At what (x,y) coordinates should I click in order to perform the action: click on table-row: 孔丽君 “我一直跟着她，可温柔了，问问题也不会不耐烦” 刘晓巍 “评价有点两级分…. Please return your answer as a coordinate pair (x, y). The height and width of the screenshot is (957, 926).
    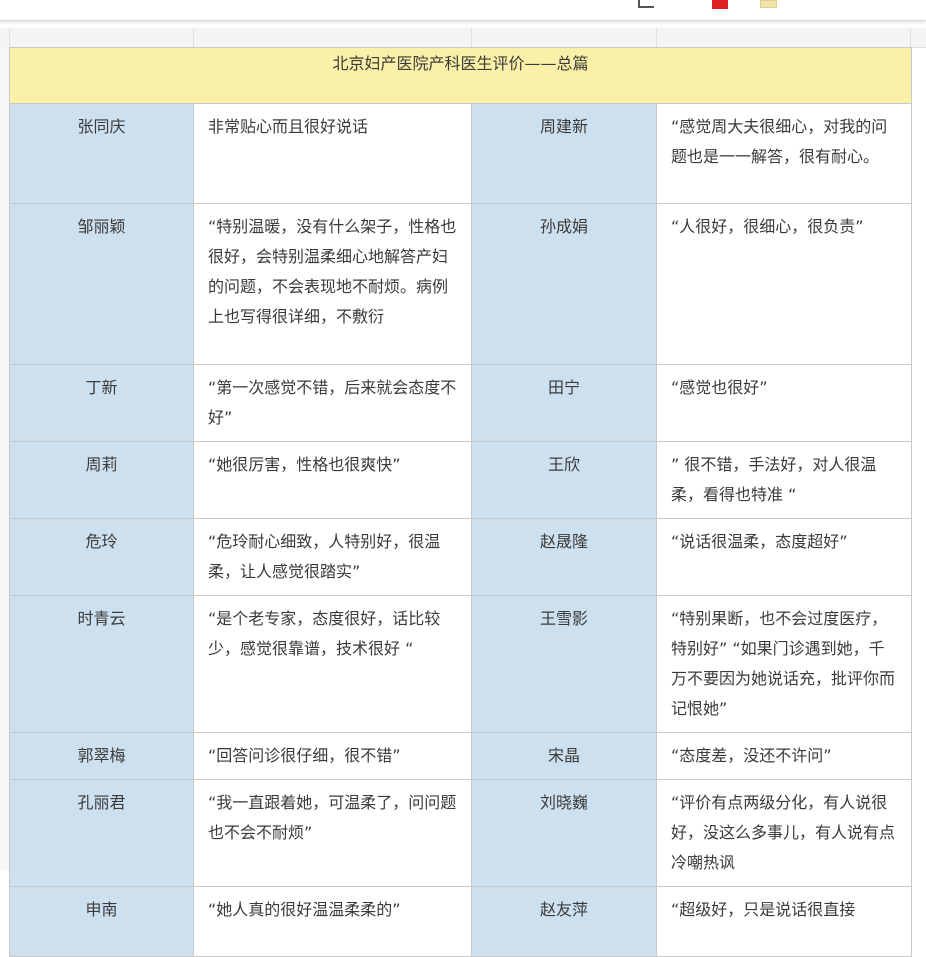
    Looking at the image, I should click on (461, 833).